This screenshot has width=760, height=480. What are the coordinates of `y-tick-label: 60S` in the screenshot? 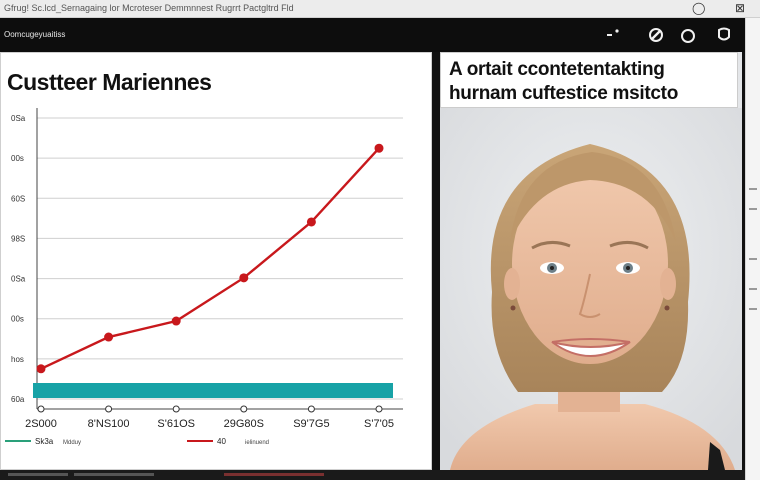 It's located at (18, 198).